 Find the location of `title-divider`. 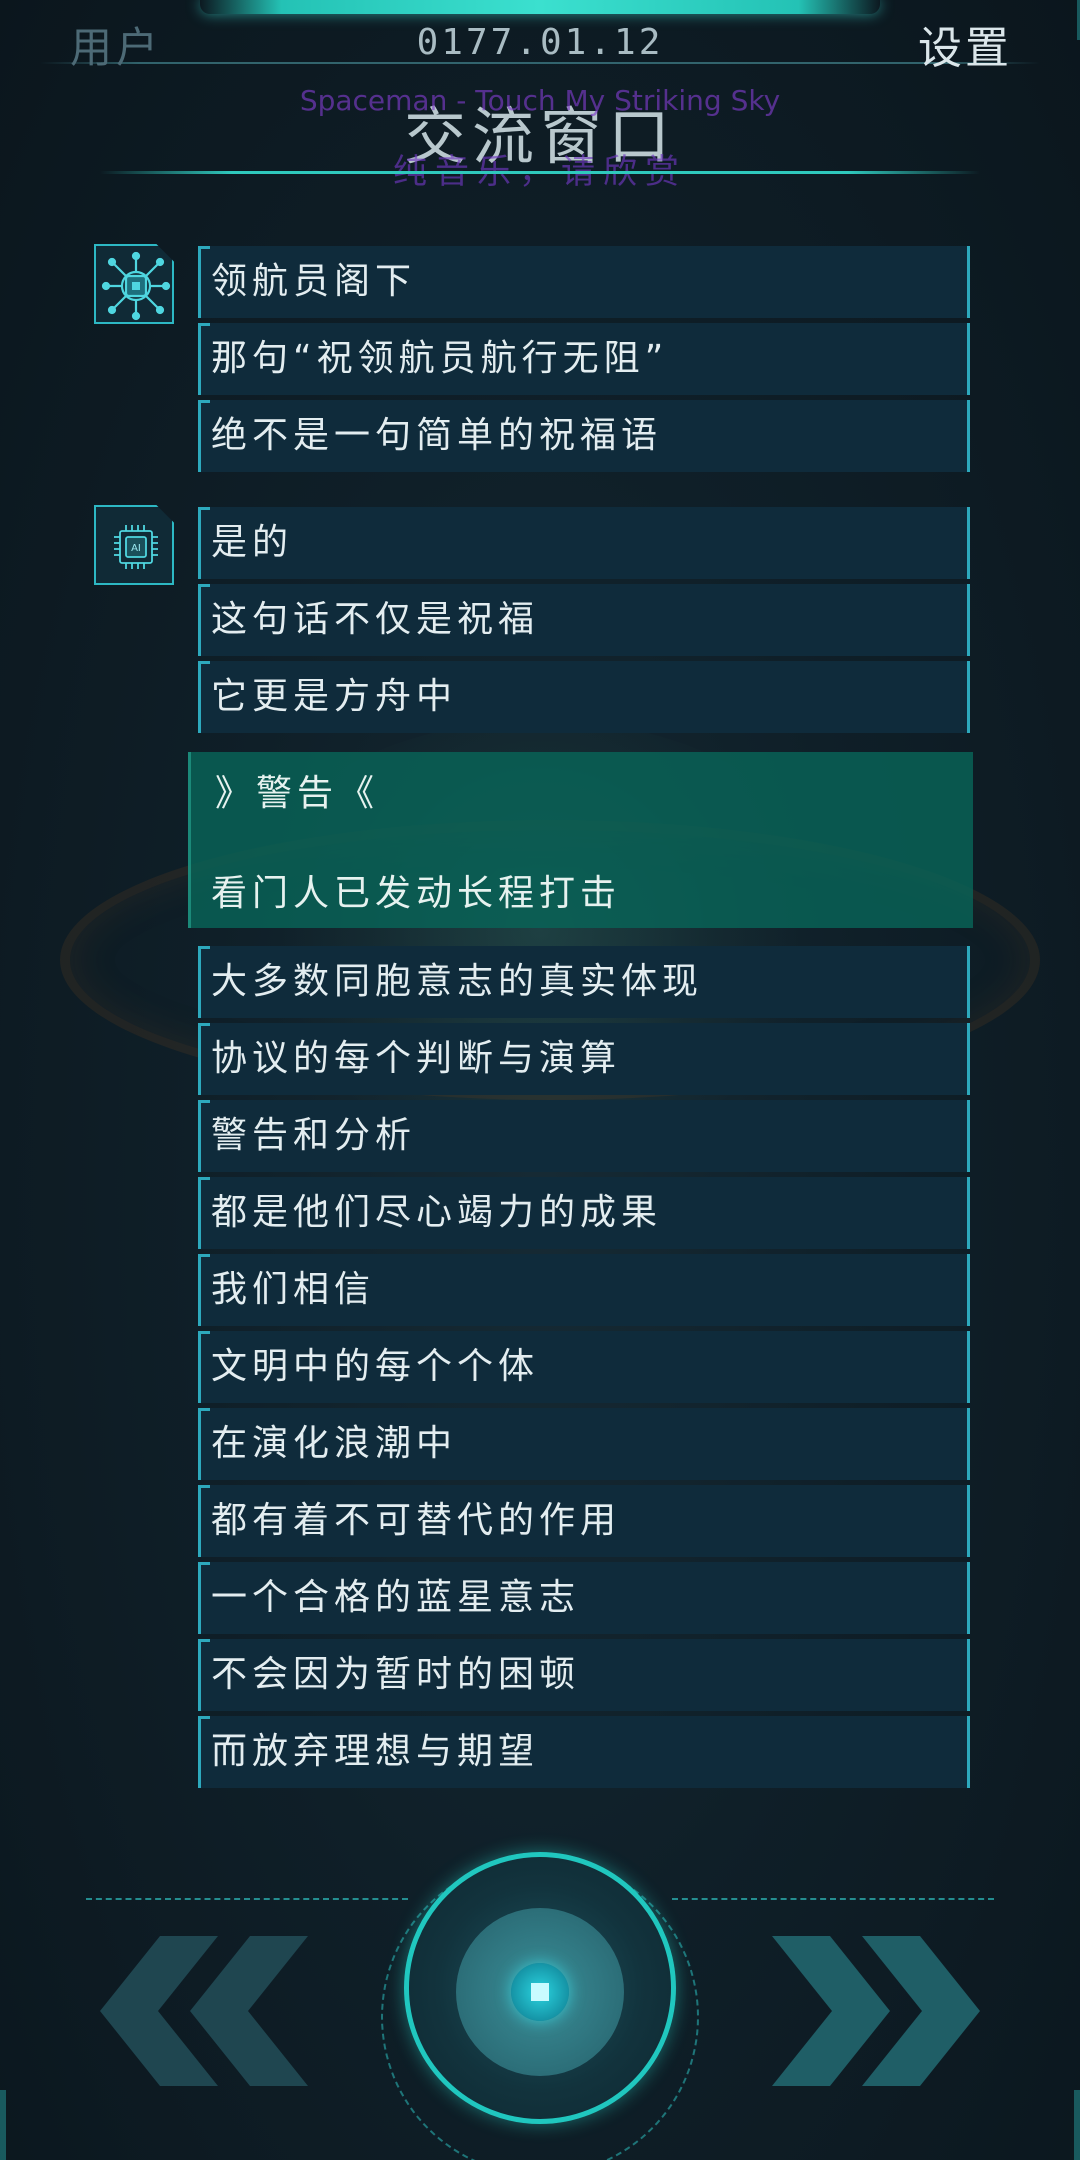

title-divider is located at coordinates (540, 172).